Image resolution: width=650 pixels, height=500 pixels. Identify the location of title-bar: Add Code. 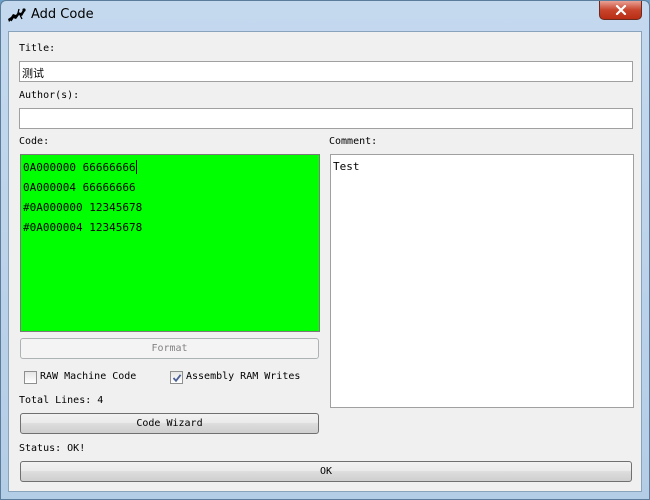
(325, 16).